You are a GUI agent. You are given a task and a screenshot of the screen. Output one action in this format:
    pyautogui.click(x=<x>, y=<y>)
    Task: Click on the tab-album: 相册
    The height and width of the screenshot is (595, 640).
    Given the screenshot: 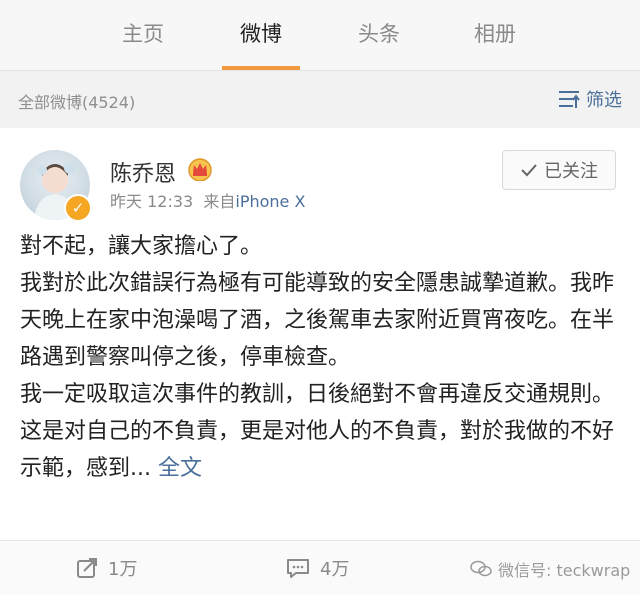 What is the action you would take?
    pyautogui.click(x=495, y=34)
    